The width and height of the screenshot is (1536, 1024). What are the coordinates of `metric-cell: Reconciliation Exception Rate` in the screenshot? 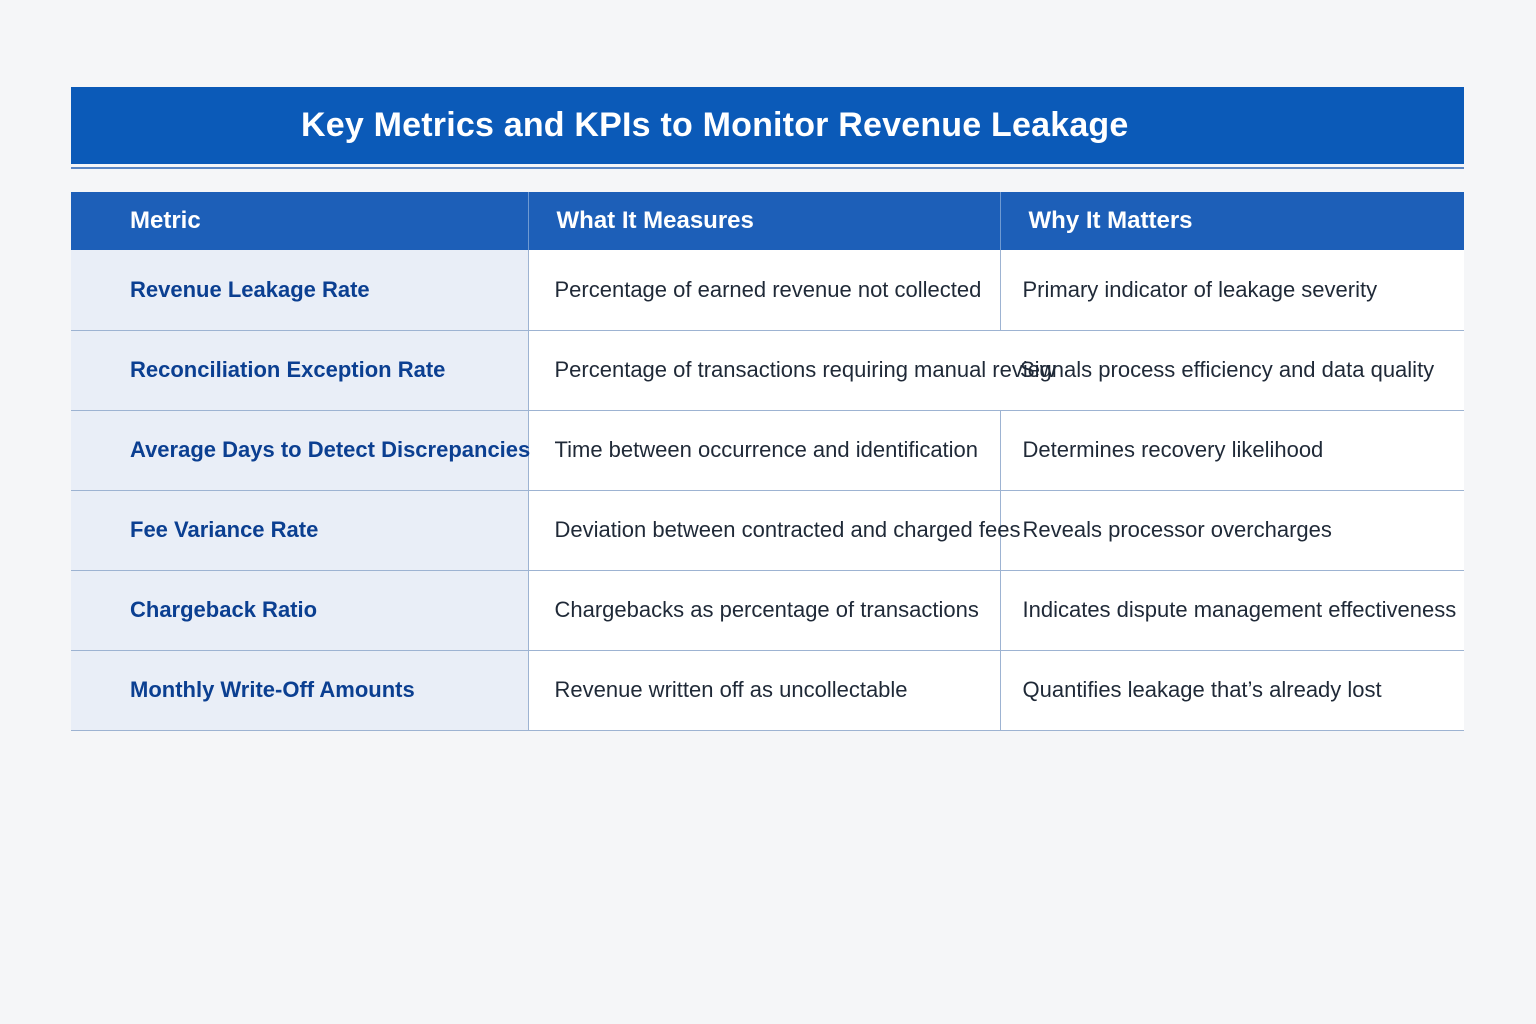 It's located at (300, 370).